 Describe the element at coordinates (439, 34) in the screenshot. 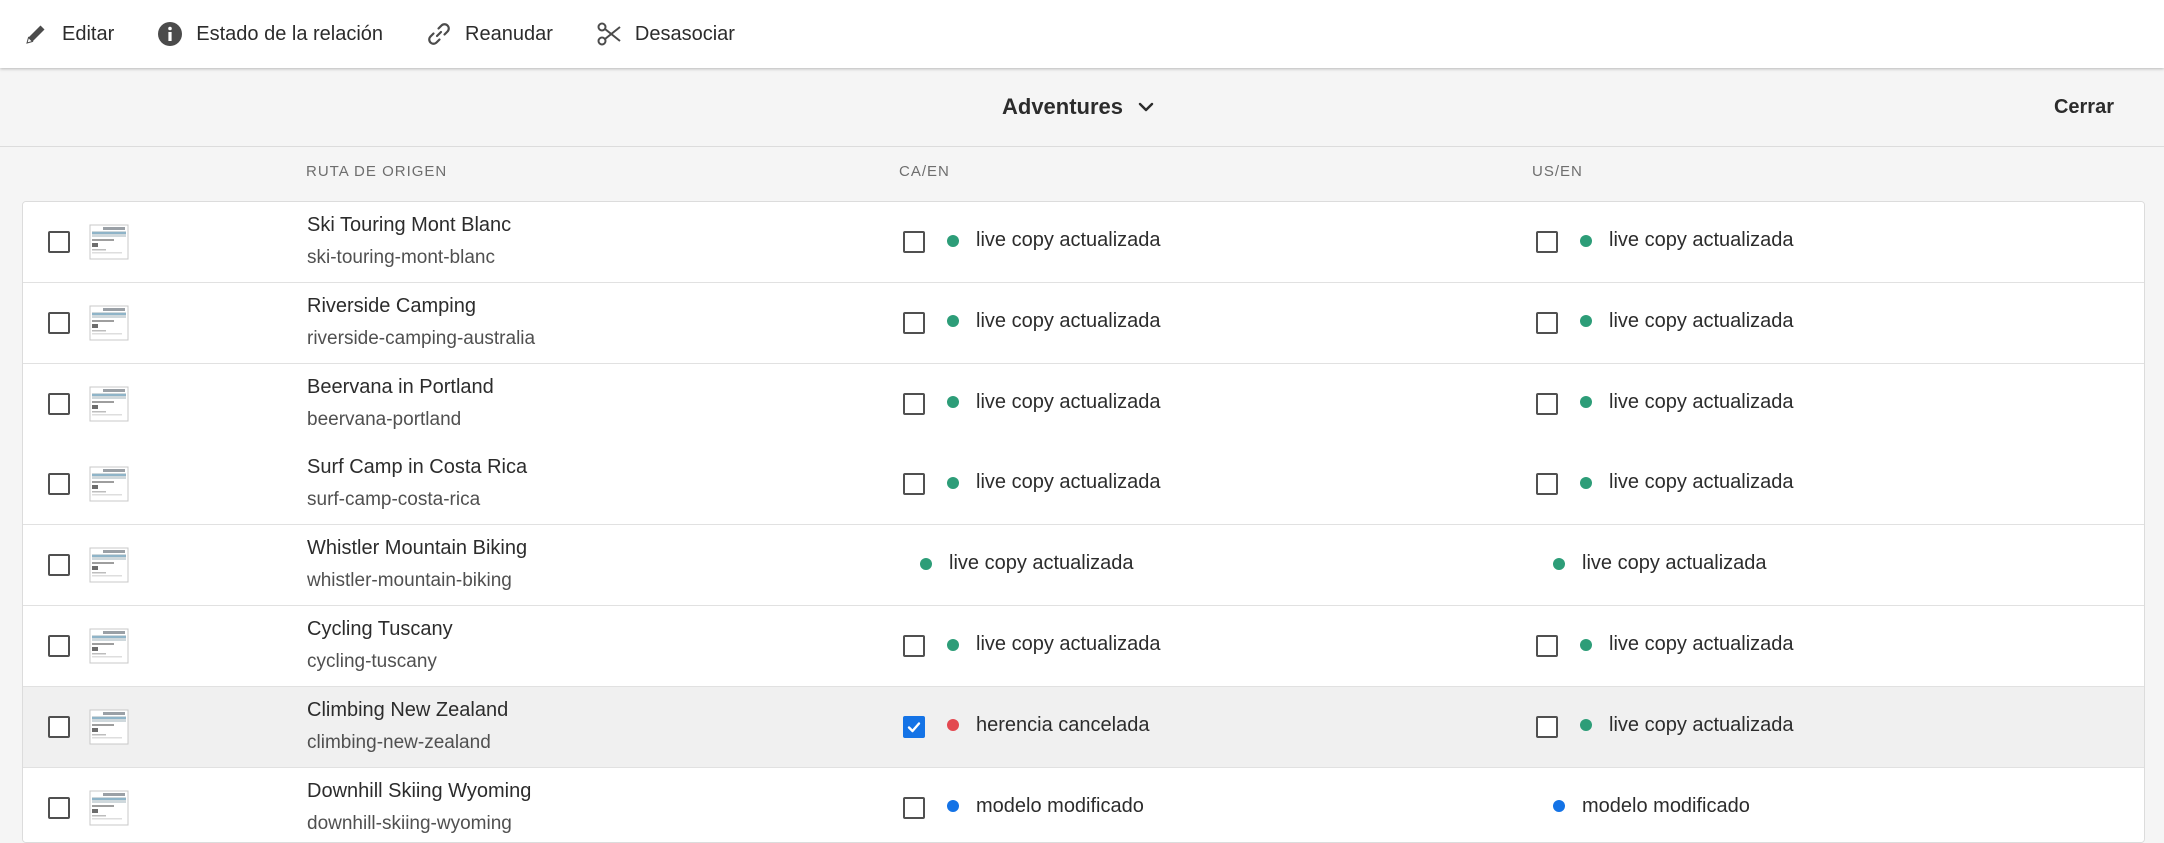

I see `link-icon` at that location.